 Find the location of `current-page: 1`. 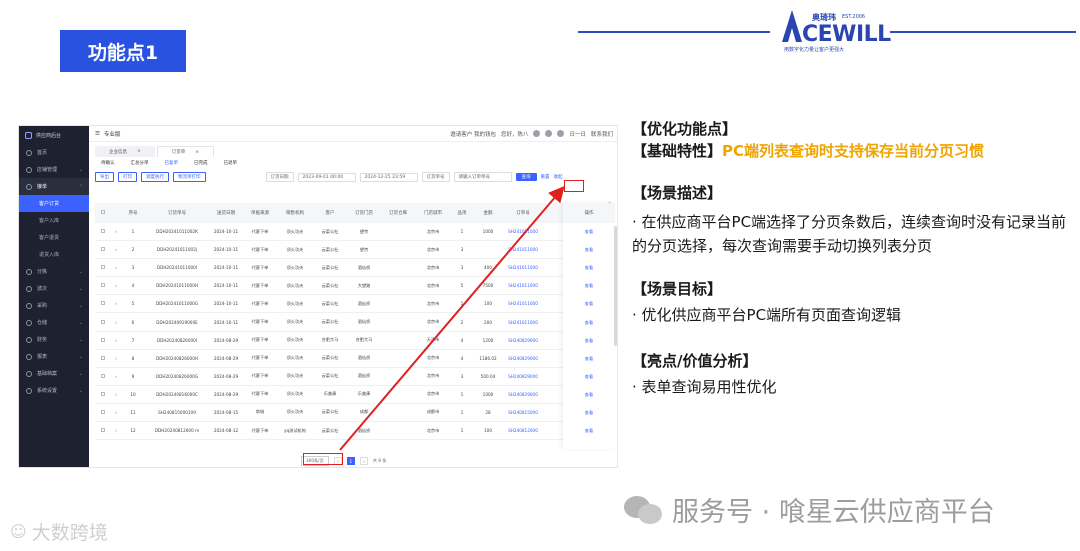

current-page: 1 is located at coordinates (350, 461).